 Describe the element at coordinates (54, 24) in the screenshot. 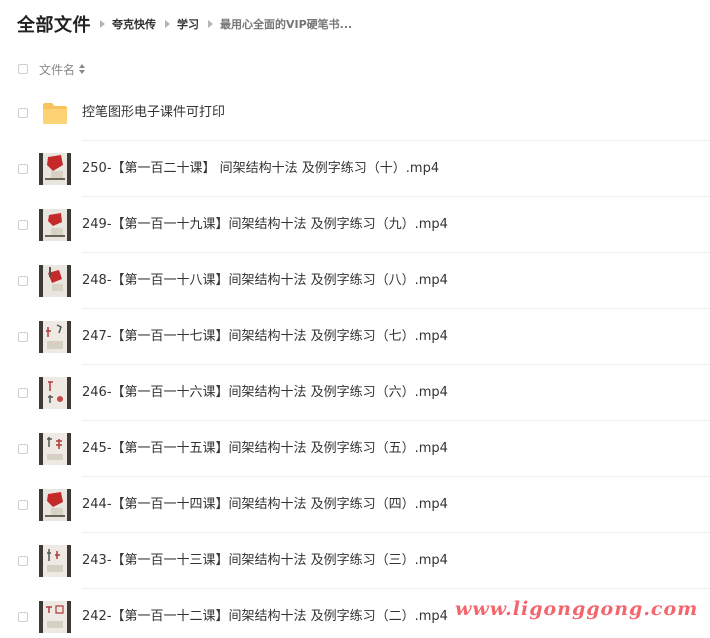

I see `breadcrumb-root: 全部文件` at that location.